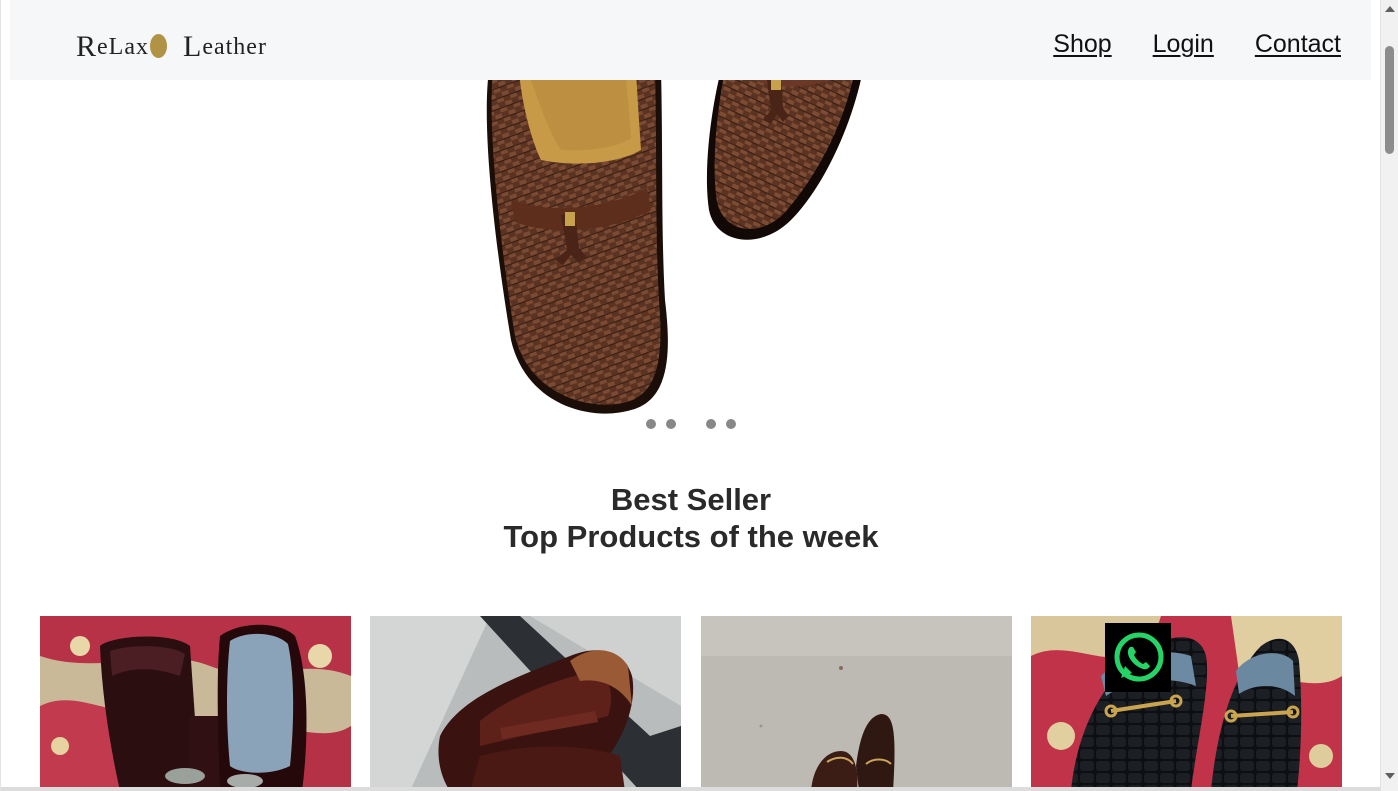 The image size is (1398, 791). I want to click on burgundy-penny-loafer-photo, so click(525, 703).